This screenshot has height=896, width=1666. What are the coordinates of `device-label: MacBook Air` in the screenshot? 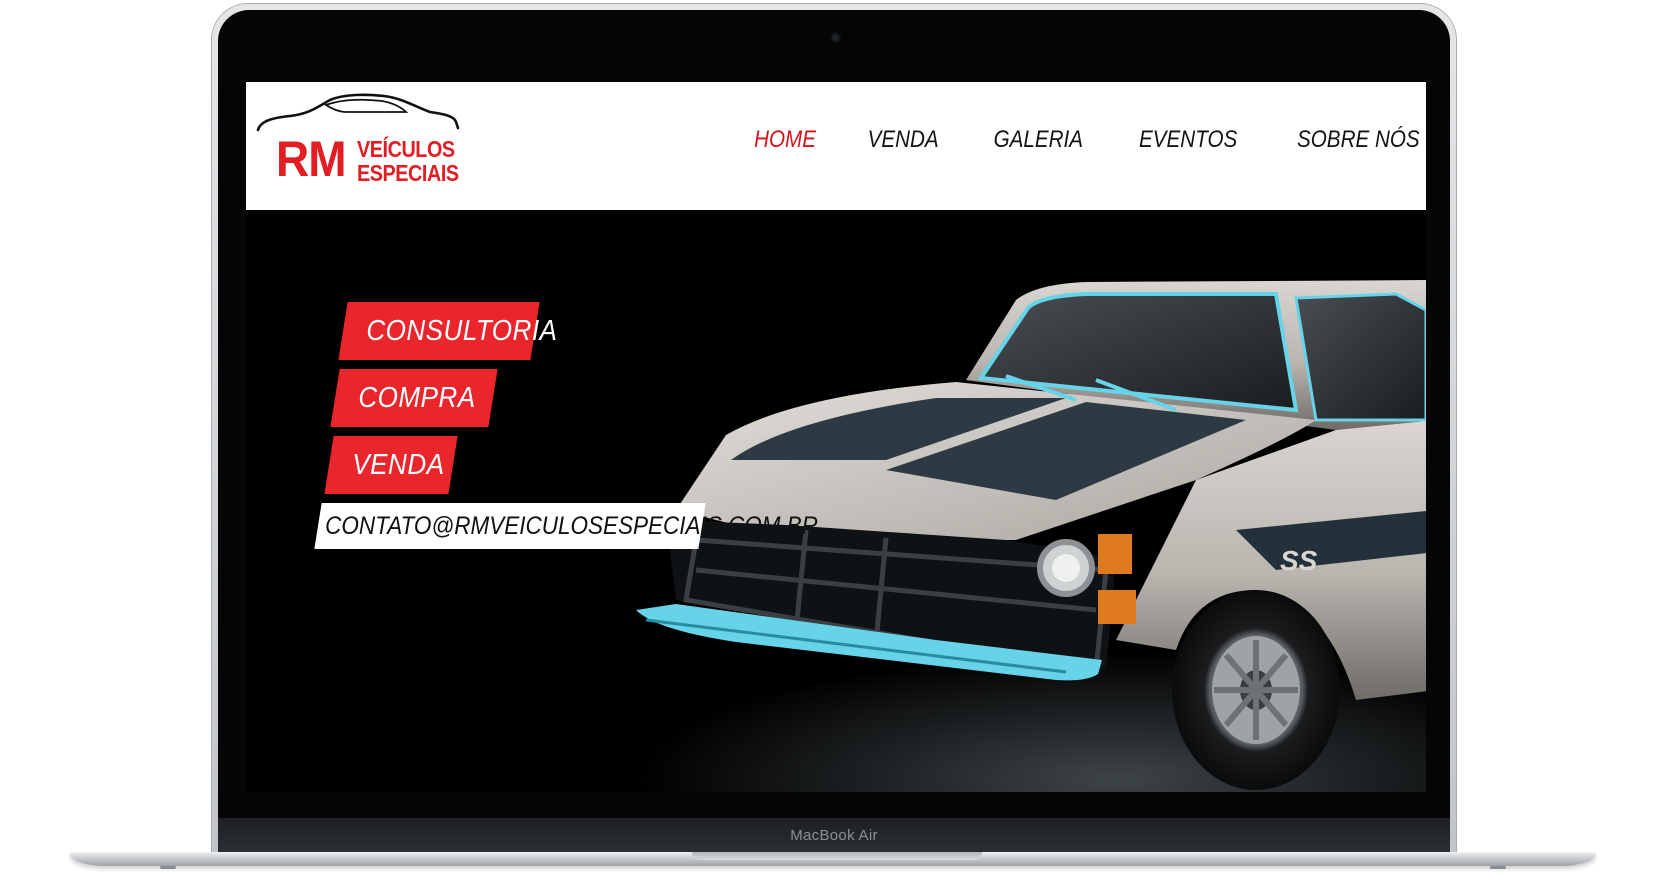 It's located at (834, 835).